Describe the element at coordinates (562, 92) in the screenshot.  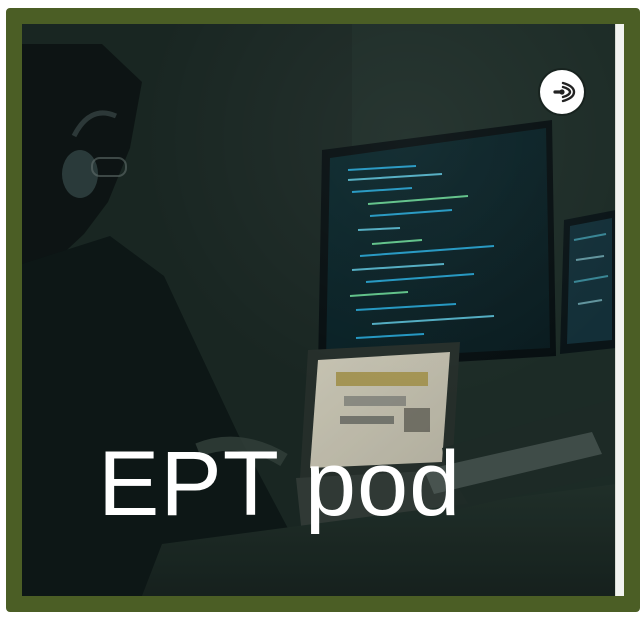
I see `podcast-icon` at that location.